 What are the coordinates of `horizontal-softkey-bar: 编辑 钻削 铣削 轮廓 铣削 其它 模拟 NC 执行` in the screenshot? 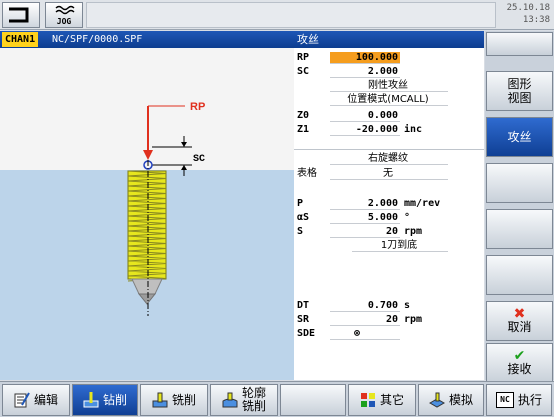 It's located at (277, 399).